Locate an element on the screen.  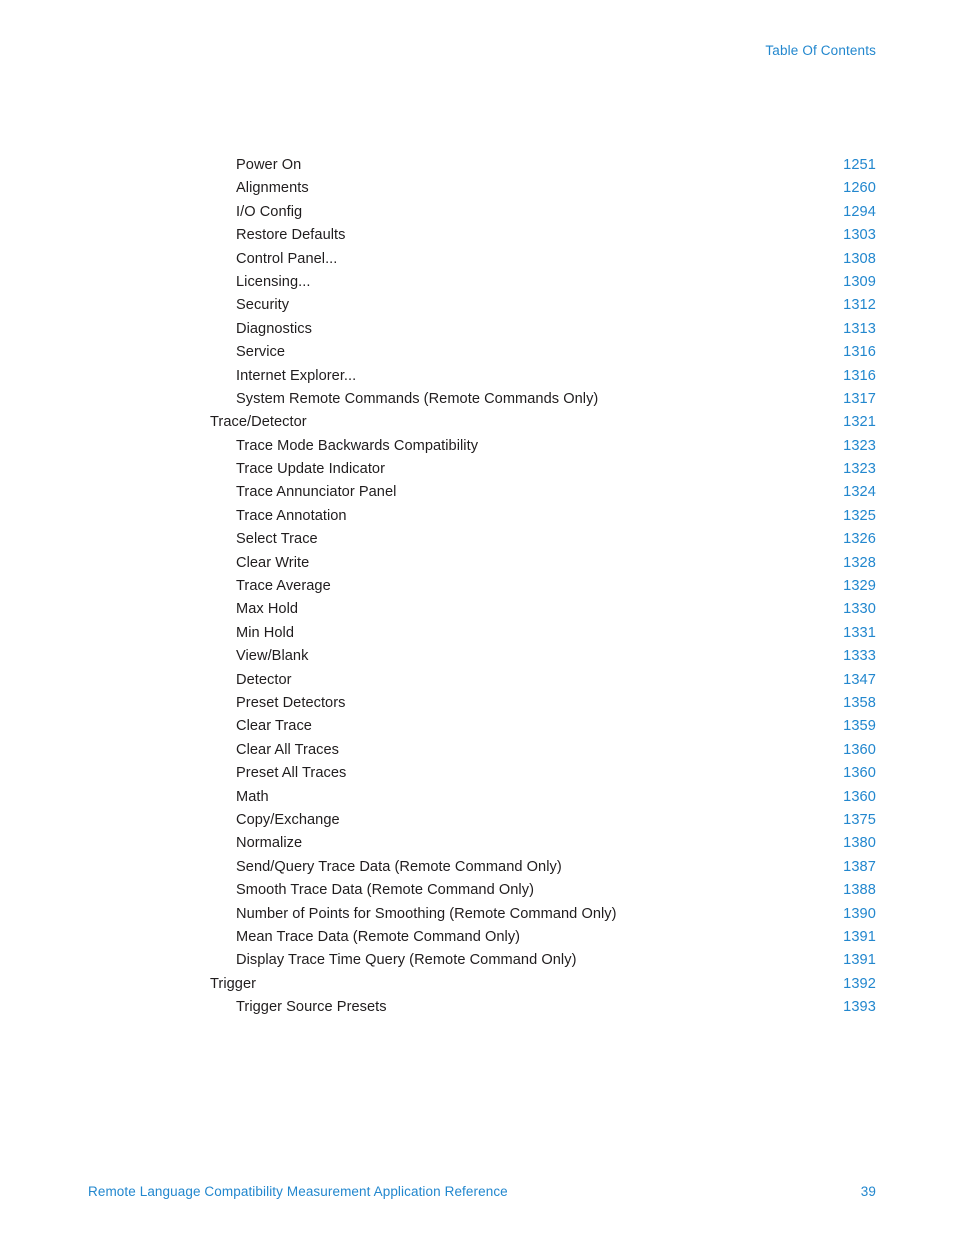
toc-entry: Security 1312 is located at coordinates (543, 305).